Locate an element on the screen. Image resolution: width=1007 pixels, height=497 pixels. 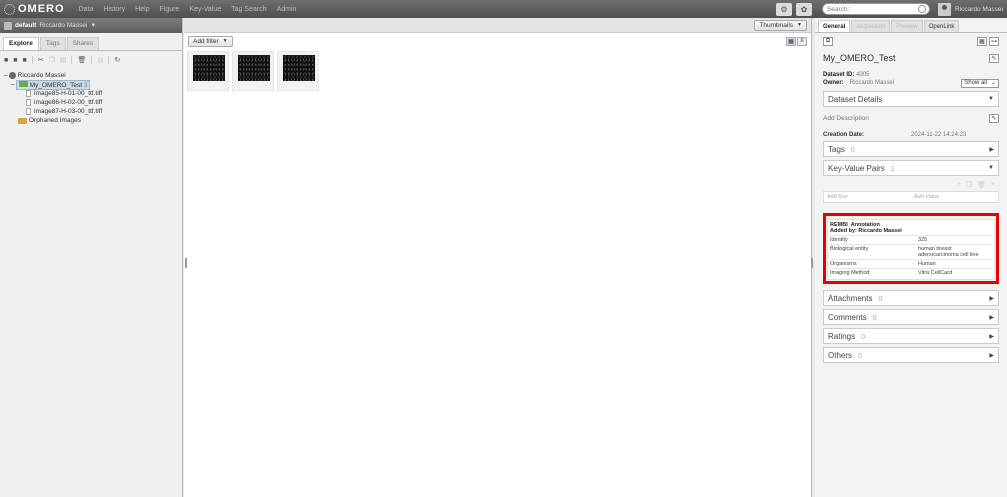
list-view-icon: ≡ is located at coordinates (802, 41).